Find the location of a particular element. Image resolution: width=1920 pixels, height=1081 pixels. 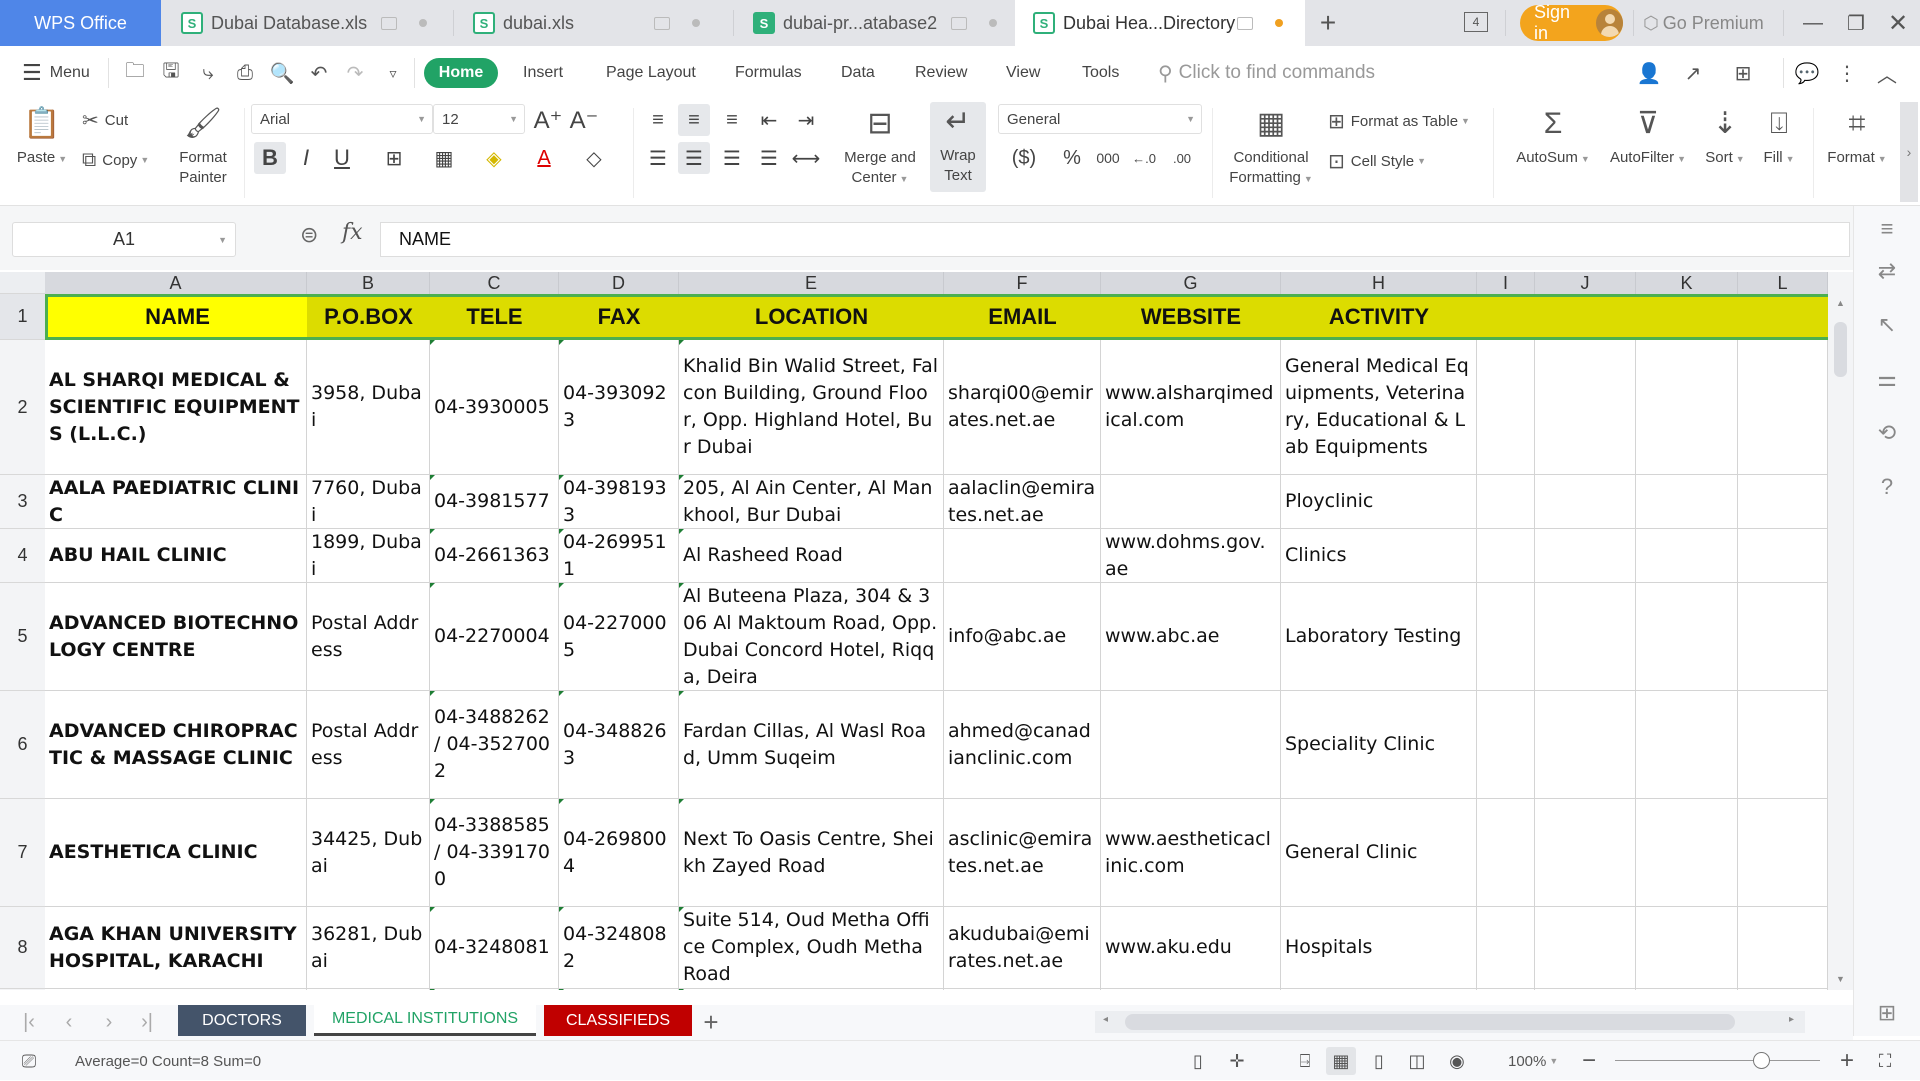

table-cell-pobox: 34425, Dubai is located at coordinates (368, 853).